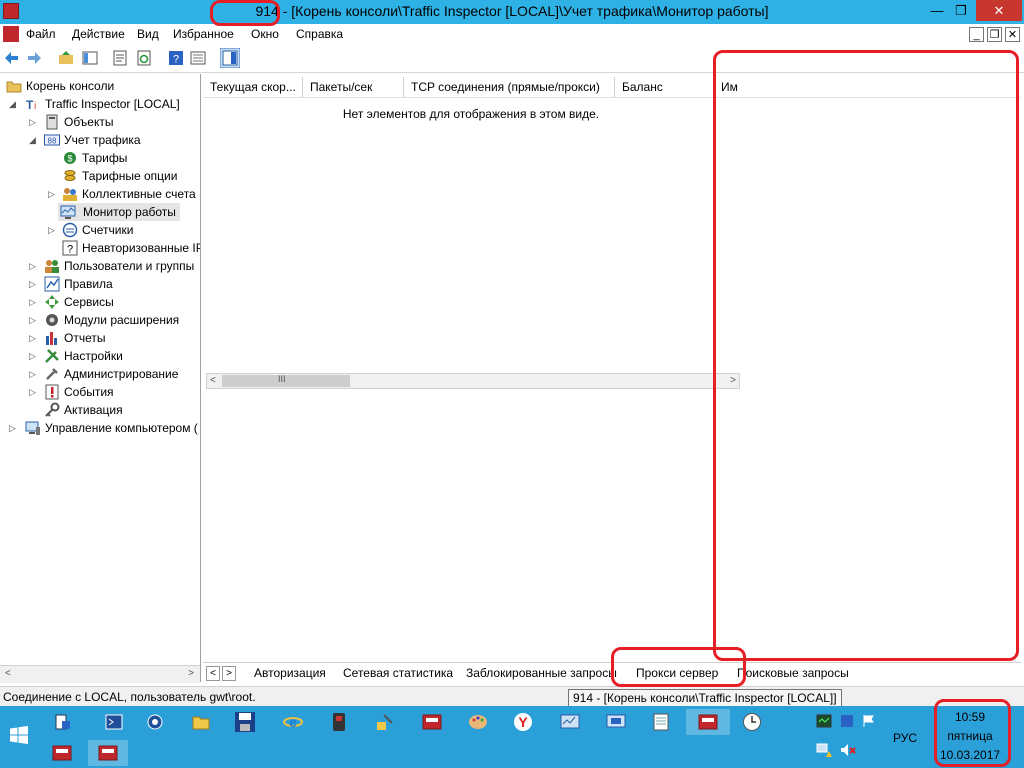 The height and width of the screenshot is (768, 1024). Describe the element at coordinates (34, 58) in the screenshot. I see `forward-arrow-icon` at that location.